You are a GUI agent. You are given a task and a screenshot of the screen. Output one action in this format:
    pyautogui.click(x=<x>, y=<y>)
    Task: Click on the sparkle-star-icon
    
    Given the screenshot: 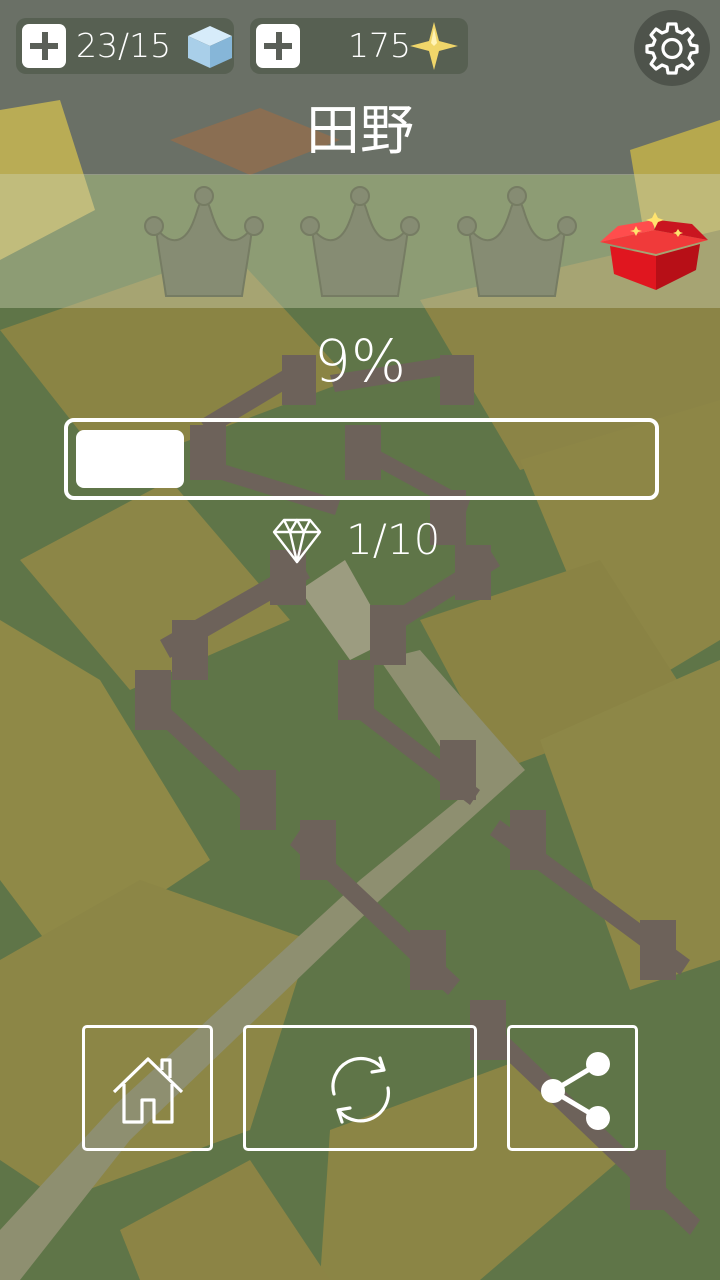 What is the action you would take?
    pyautogui.click(x=434, y=46)
    